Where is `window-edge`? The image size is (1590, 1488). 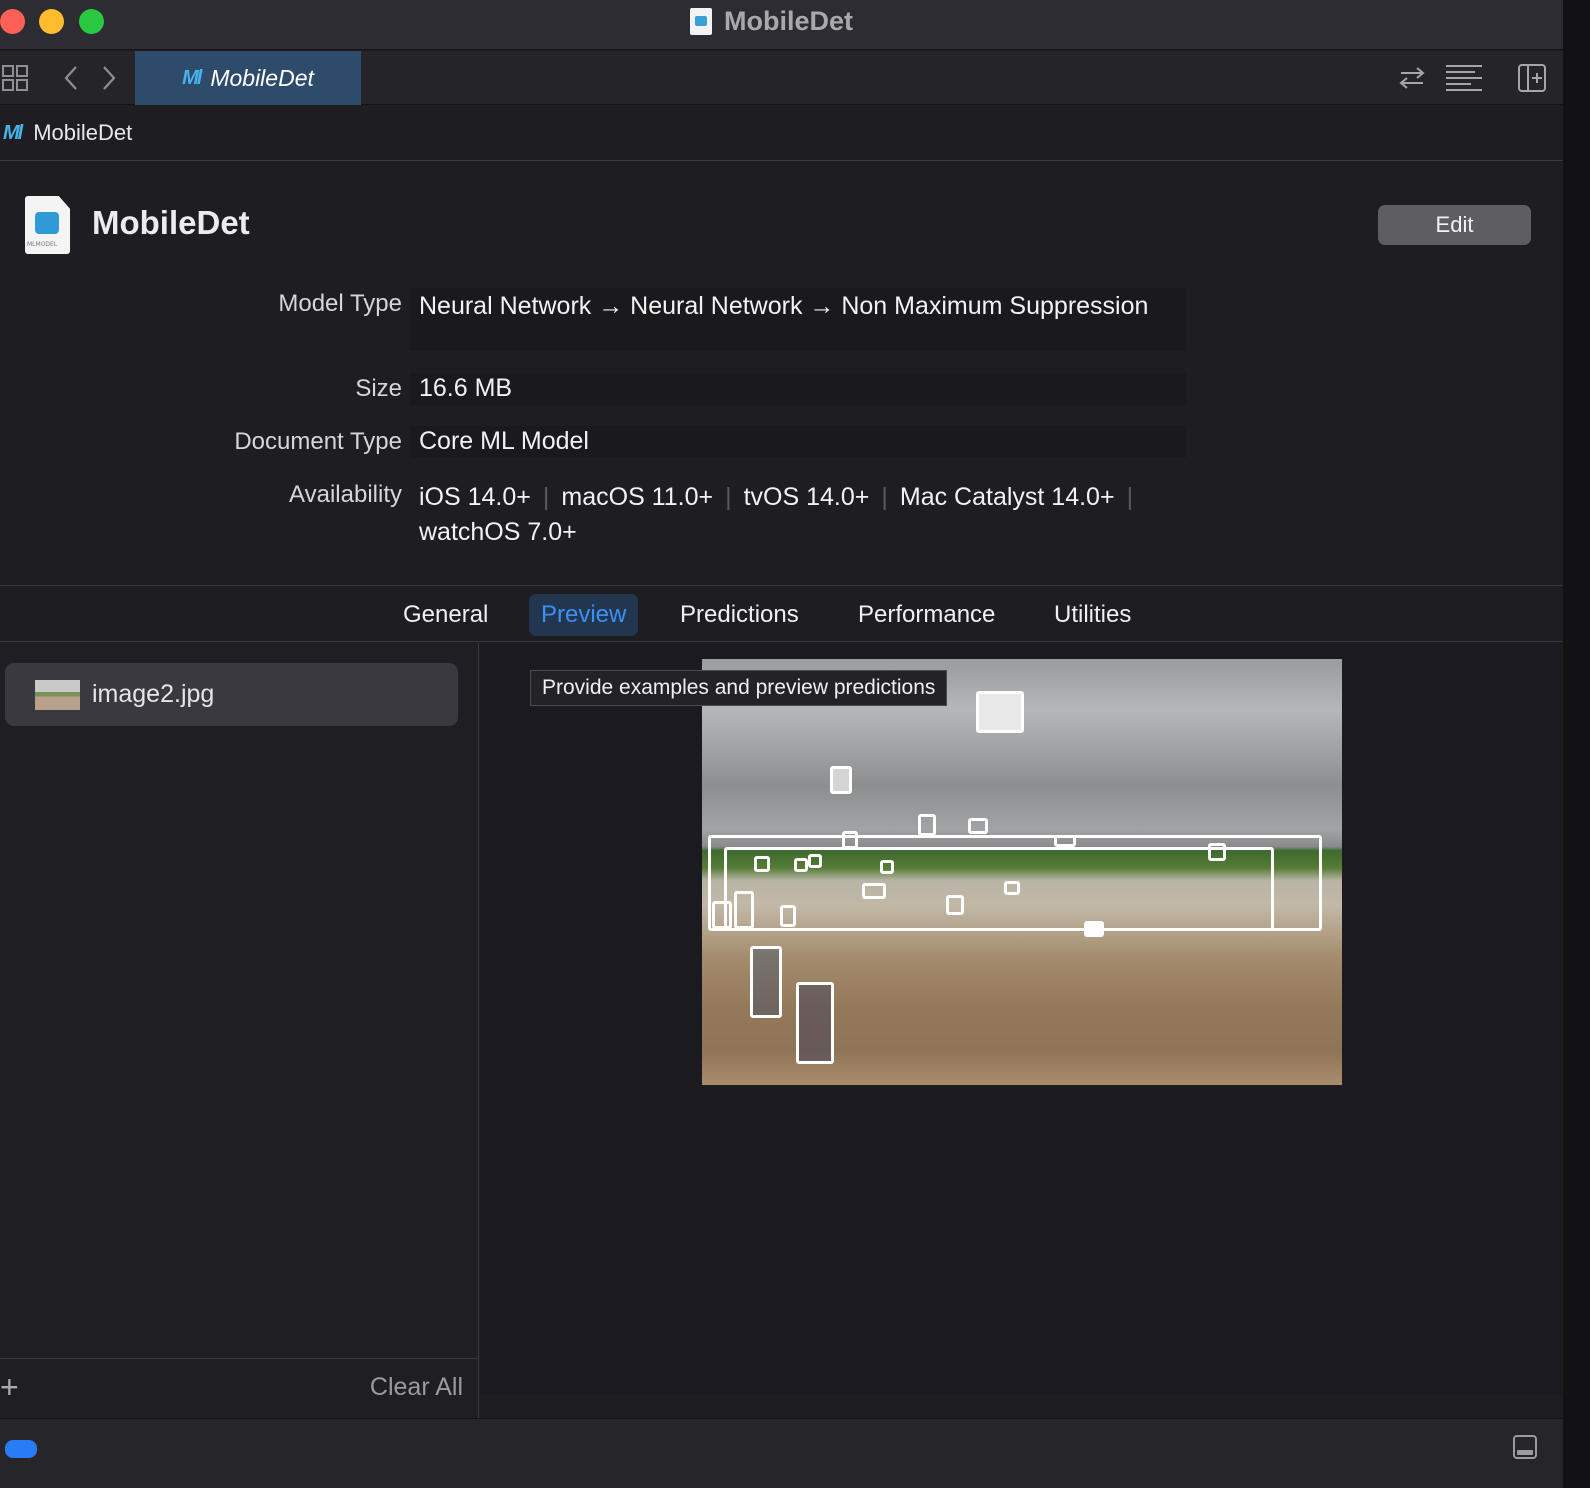
window-edge is located at coordinates (1576, 744).